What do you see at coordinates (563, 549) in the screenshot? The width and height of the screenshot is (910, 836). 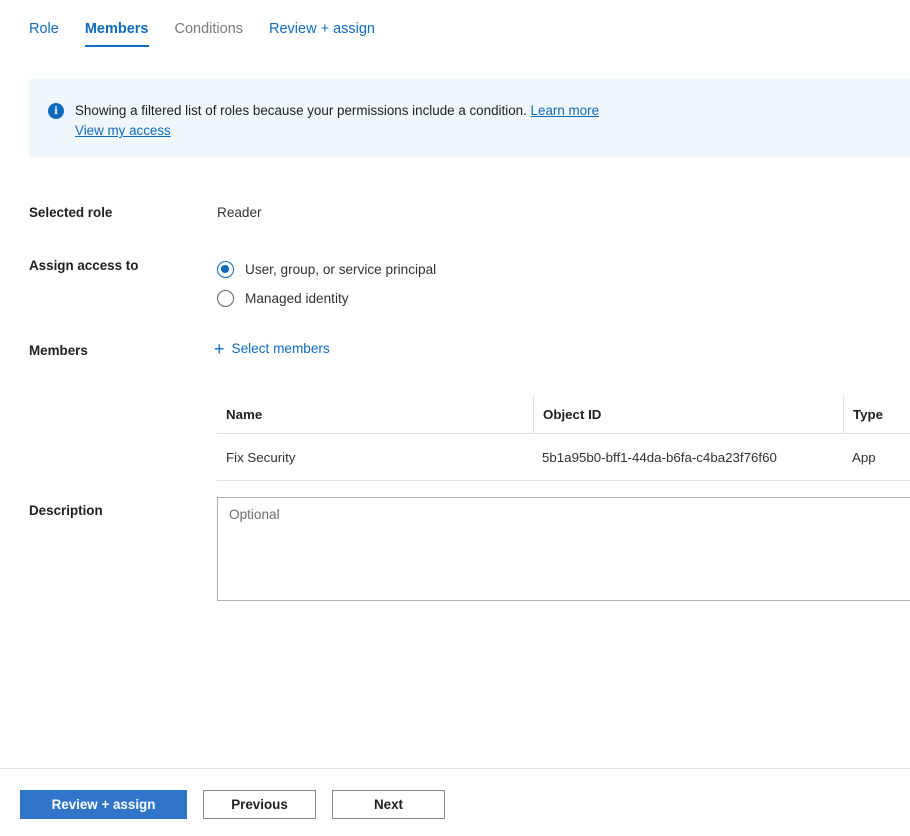 I see `description-input` at bounding box center [563, 549].